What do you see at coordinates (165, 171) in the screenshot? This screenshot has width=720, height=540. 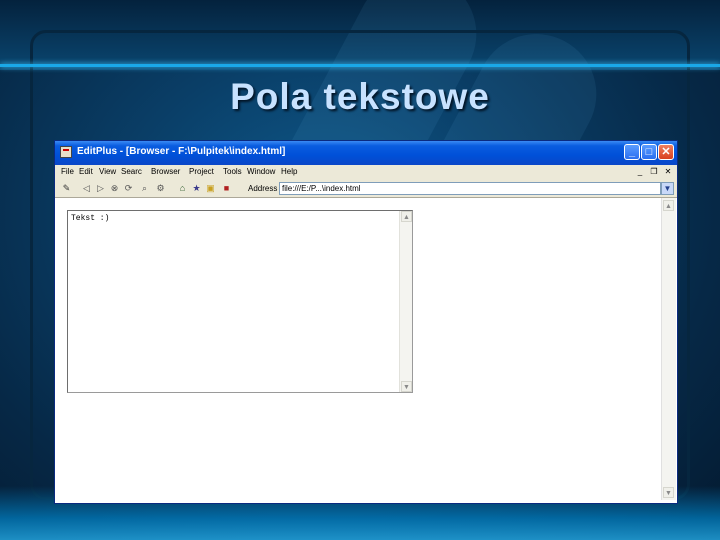 I see `menu-browser: Browser` at bounding box center [165, 171].